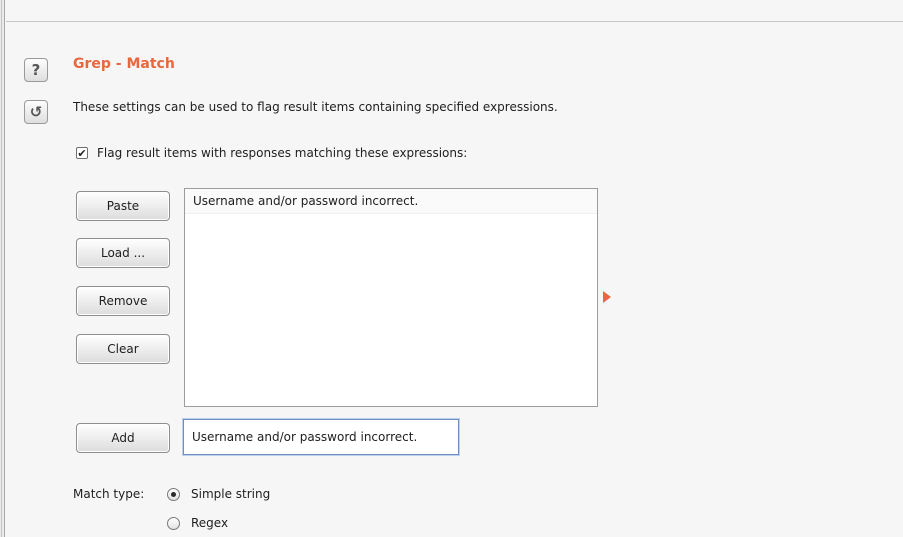  Describe the element at coordinates (231, 494) in the screenshot. I see `radio-label: Simple string` at that location.